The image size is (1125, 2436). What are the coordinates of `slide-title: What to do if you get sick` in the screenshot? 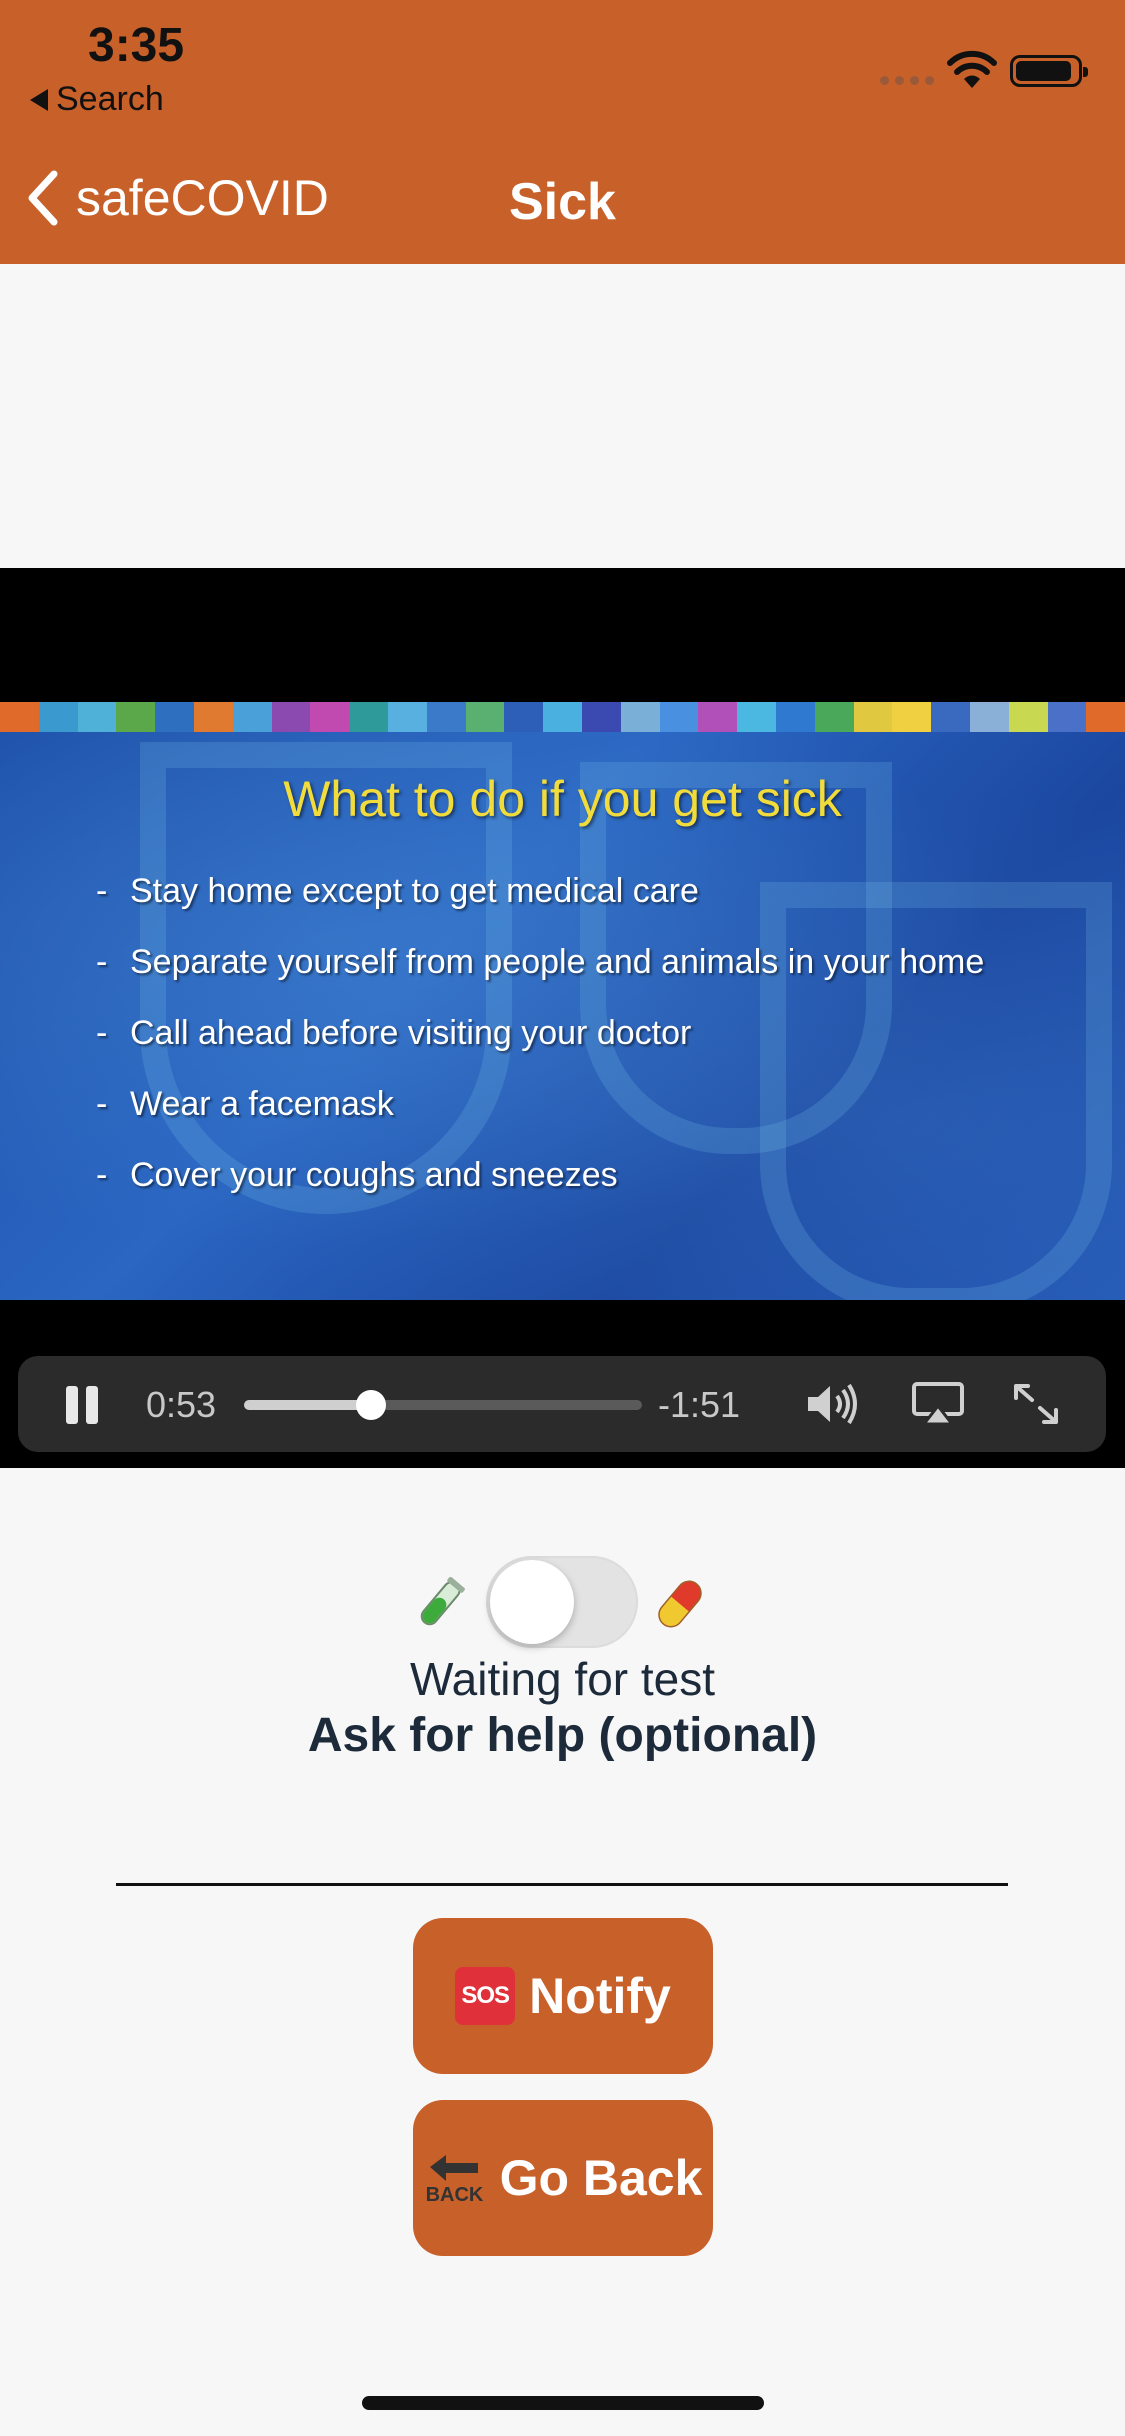 It's located at (562, 799).